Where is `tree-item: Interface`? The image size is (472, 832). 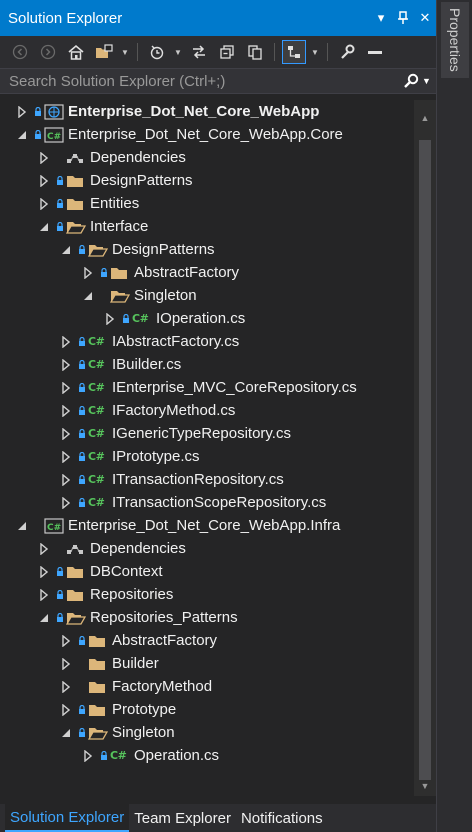
tree-item: Interface is located at coordinates (207, 226).